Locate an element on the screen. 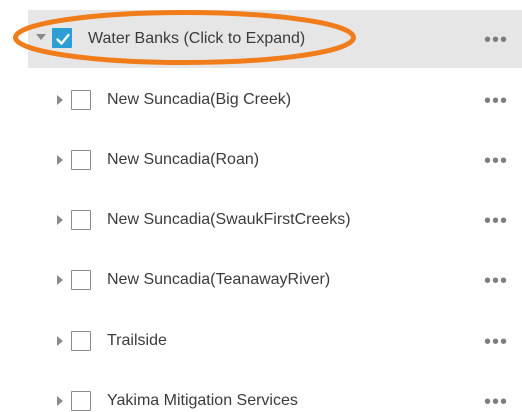 This screenshot has width=522, height=412. layer-label: New Suncadia(Big Creek) is located at coordinates (199, 99).